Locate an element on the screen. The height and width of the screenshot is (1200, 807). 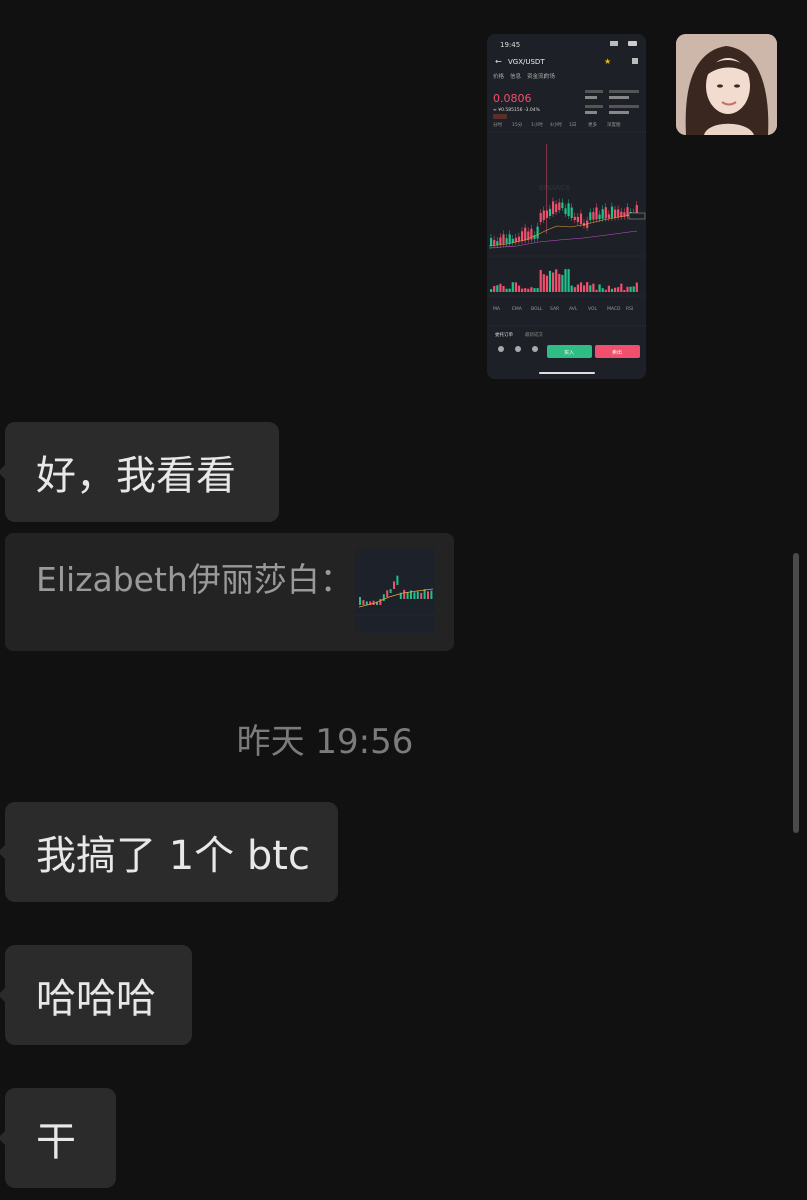
buy-label: 买入 is located at coordinates (569, 352).